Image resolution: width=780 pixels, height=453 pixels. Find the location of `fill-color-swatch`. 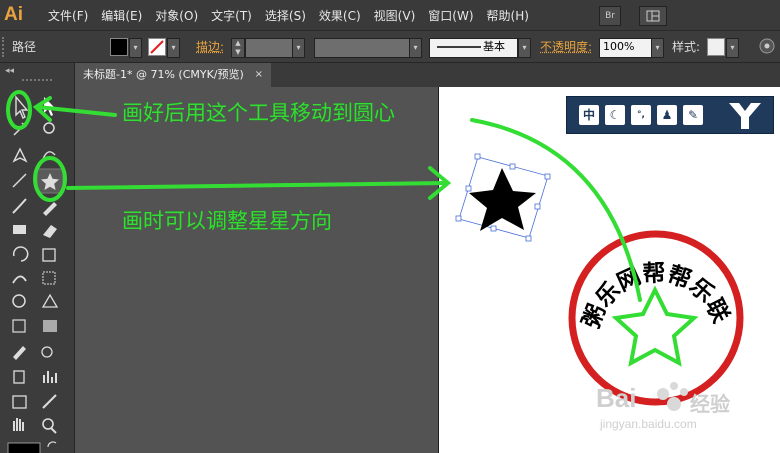

fill-color-swatch is located at coordinates (24, 447).